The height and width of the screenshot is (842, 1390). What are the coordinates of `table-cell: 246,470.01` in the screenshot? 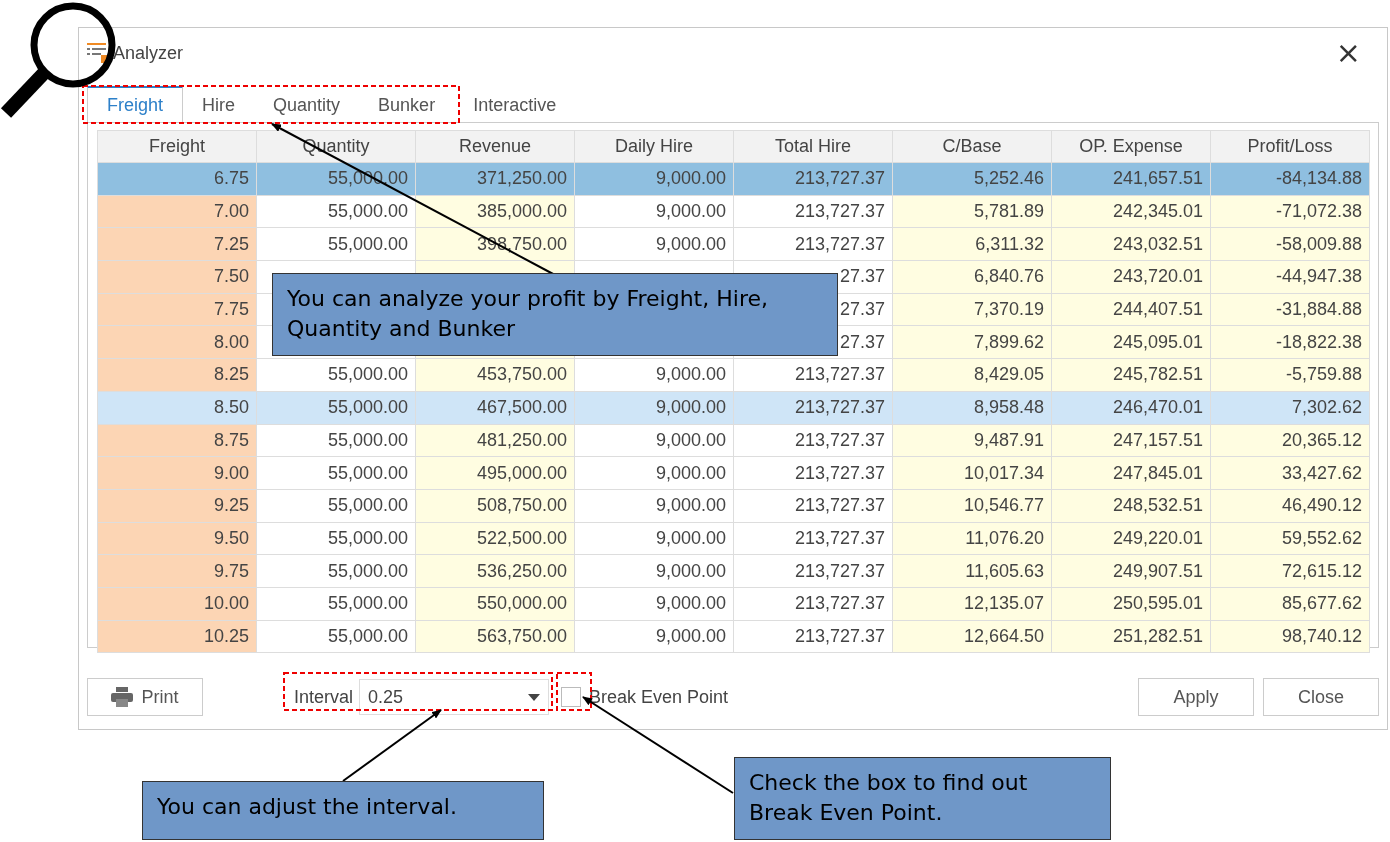 It's located at (1131, 407).